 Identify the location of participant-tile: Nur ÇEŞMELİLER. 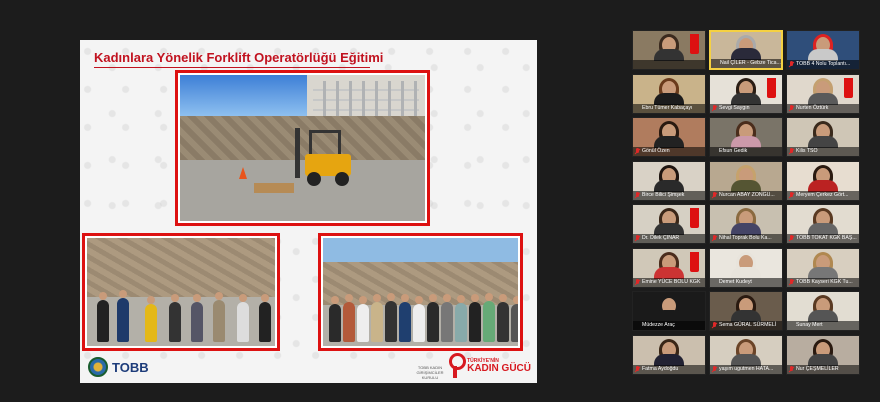
(823, 354).